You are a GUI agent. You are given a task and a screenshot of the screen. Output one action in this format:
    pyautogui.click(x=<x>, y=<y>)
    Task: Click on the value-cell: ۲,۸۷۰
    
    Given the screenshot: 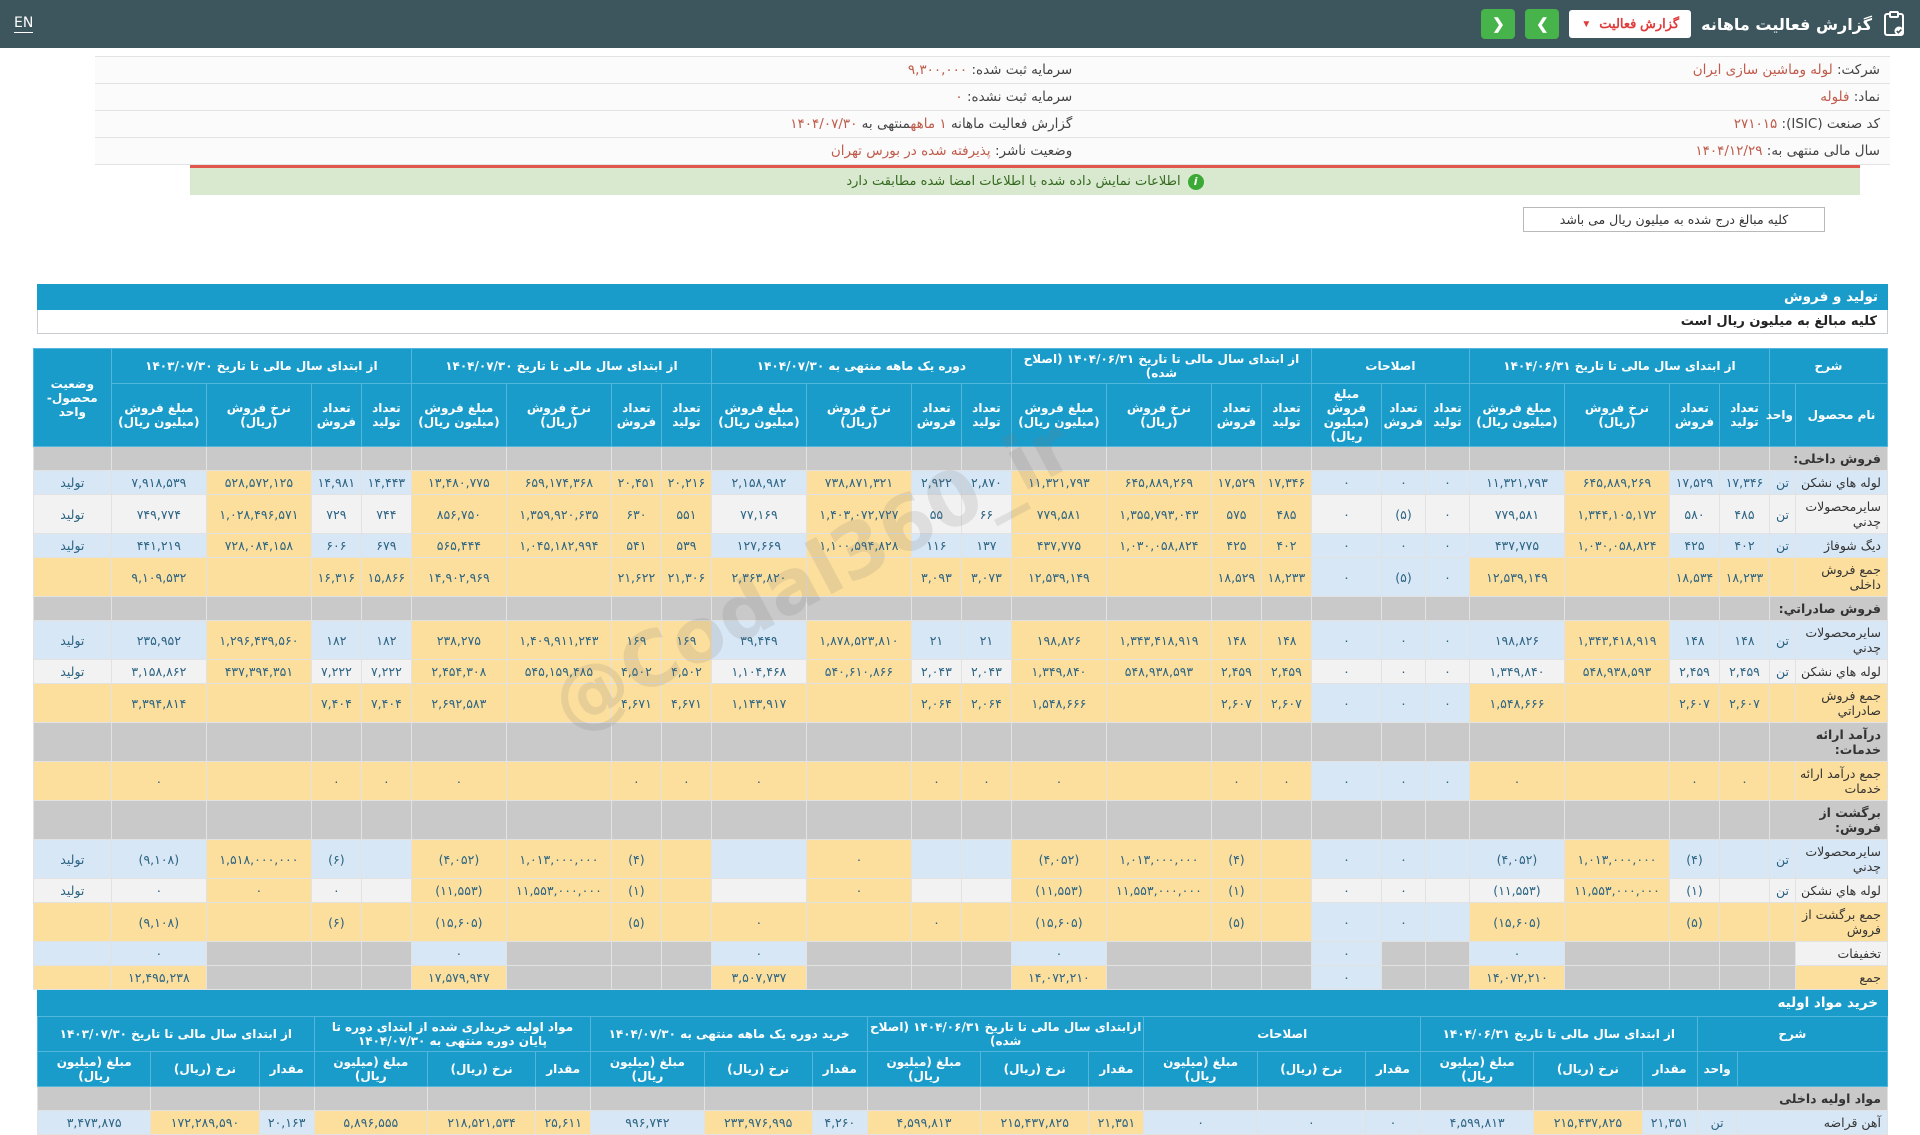 What is the action you would take?
    pyautogui.click(x=986, y=482)
    